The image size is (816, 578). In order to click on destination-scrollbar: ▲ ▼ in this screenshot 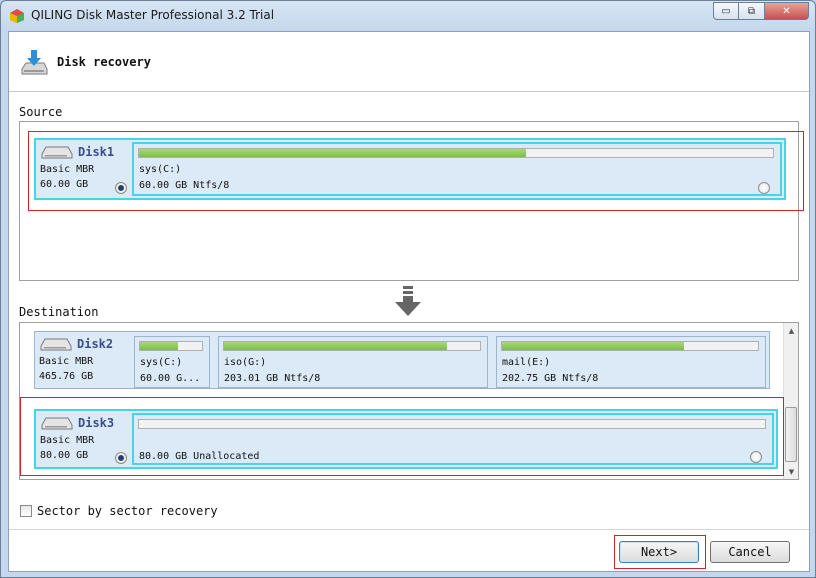, I will do `click(790, 401)`.